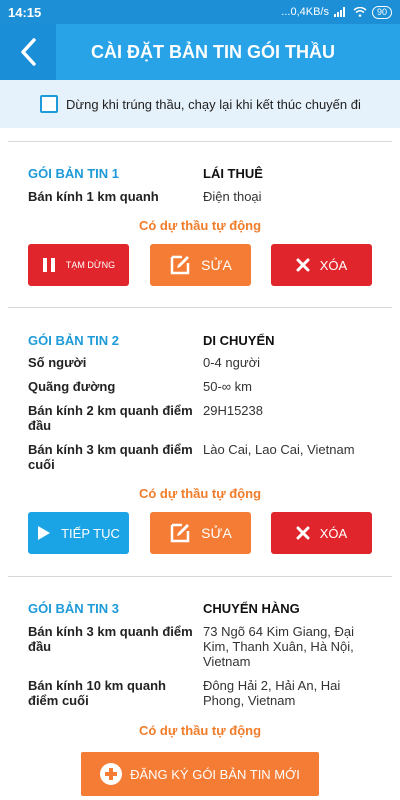 The height and width of the screenshot is (800, 400). Describe the element at coordinates (93, 196) in the screenshot. I see `row-label: Bán kính 1 km quanh` at that location.